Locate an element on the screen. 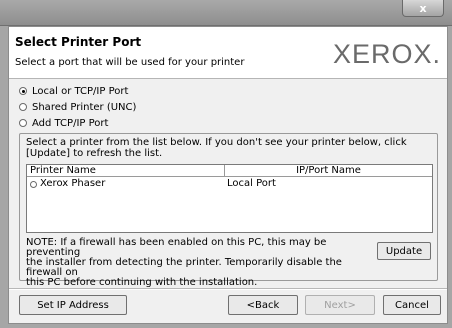  set-ip-address-button: Set IP Address is located at coordinates (73, 305).